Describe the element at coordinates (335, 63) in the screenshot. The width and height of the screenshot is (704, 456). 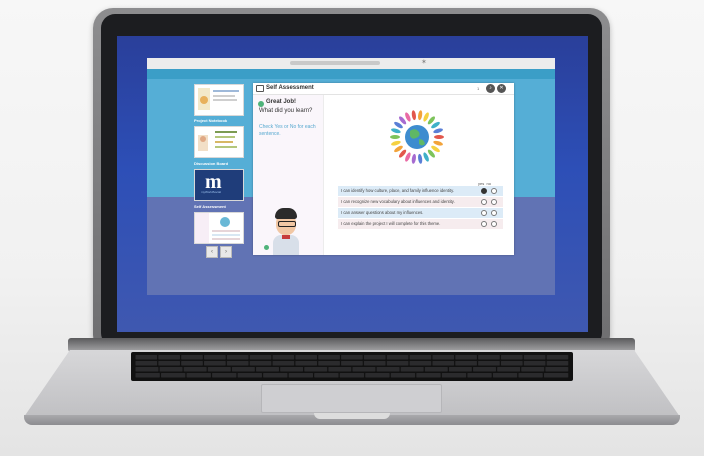
I see `address-bar` at that location.